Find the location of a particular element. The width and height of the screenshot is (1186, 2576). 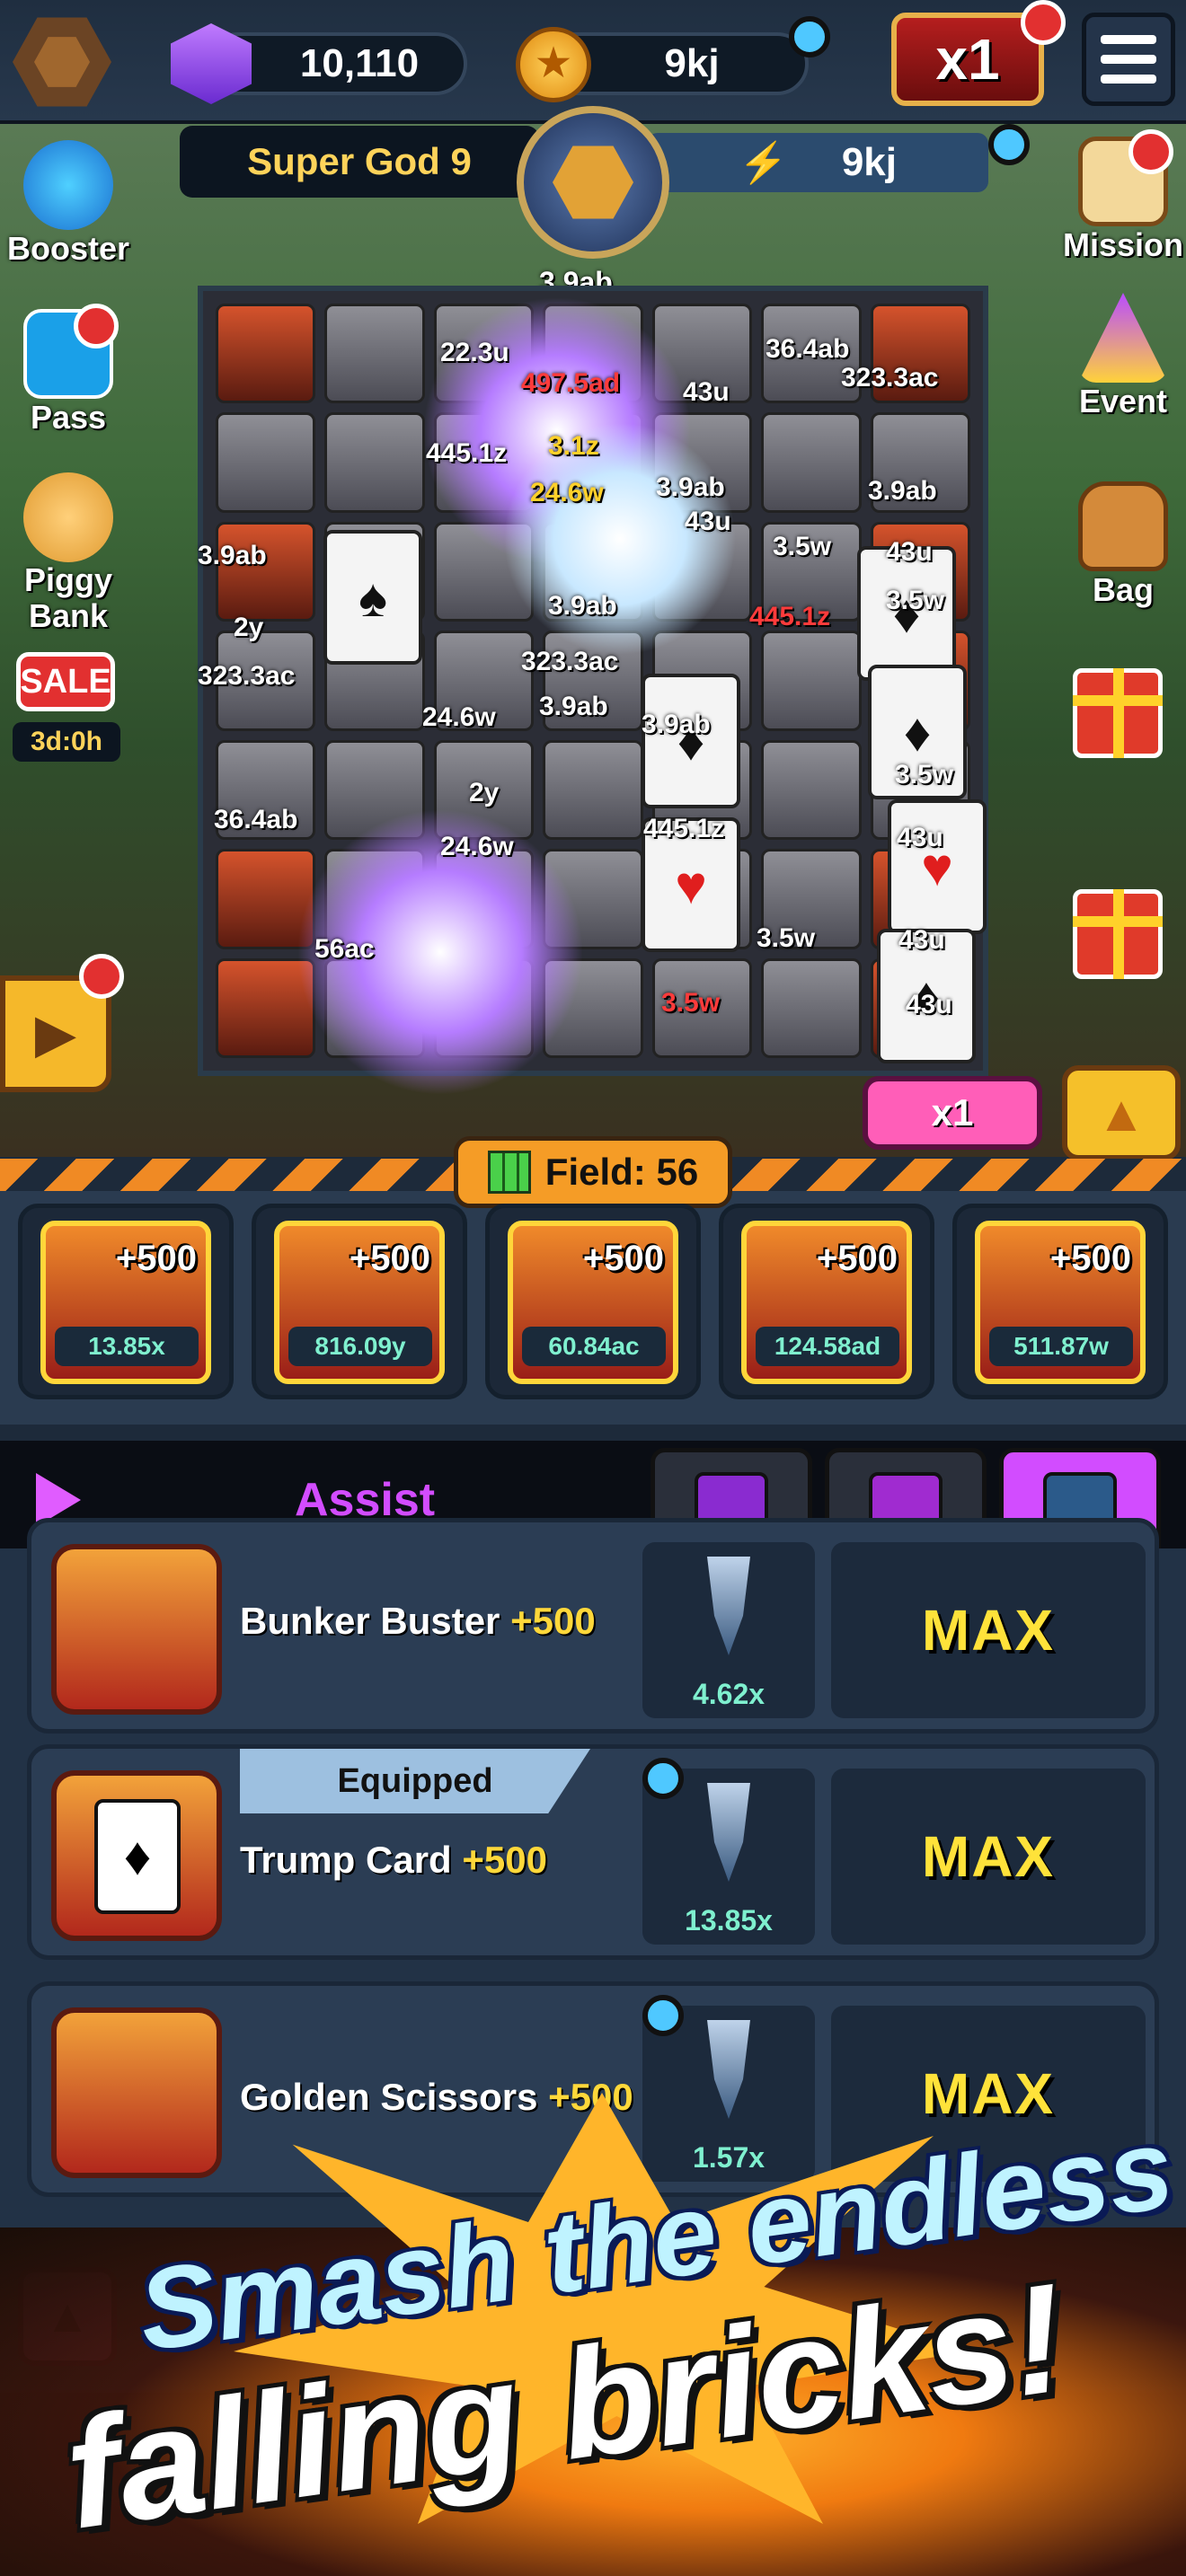

weapon-row-bunker-buster: Bunker Buster +500 4.62x MAX is located at coordinates (593, 1626).